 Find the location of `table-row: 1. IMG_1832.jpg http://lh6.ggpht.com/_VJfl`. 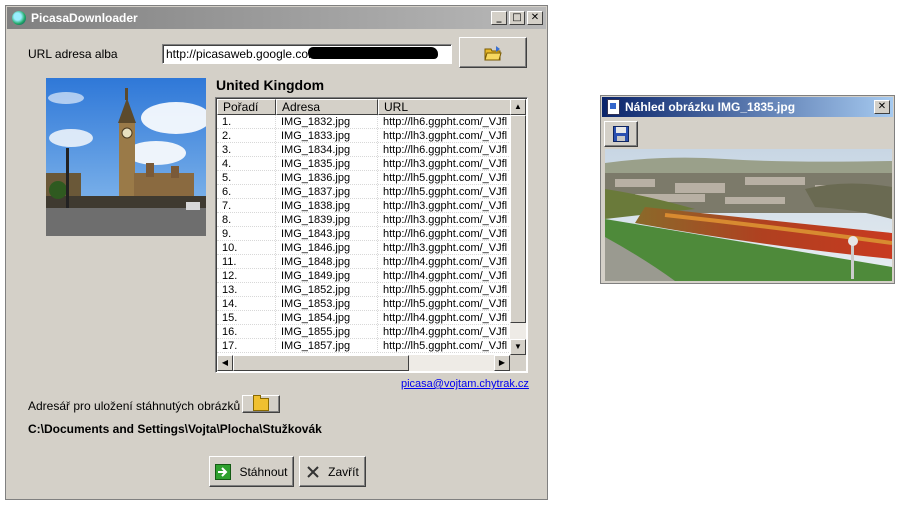

table-row: 1. IMG_1832.jpg http://lh6.ggpht.com/_VJfl is located at coordinates (364, 122).